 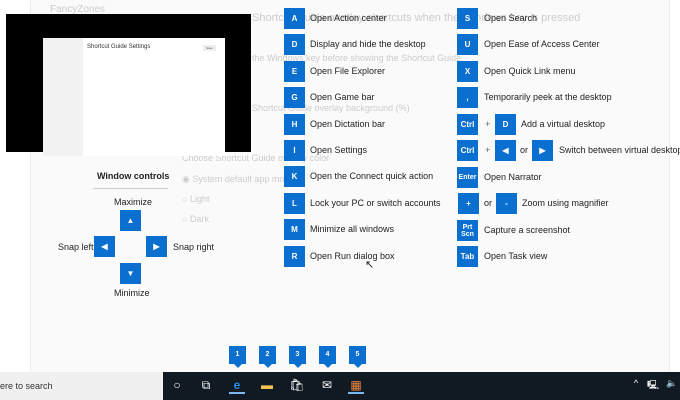 I want to click on theme-option: ○ Dark, so click(x=195, y=219).